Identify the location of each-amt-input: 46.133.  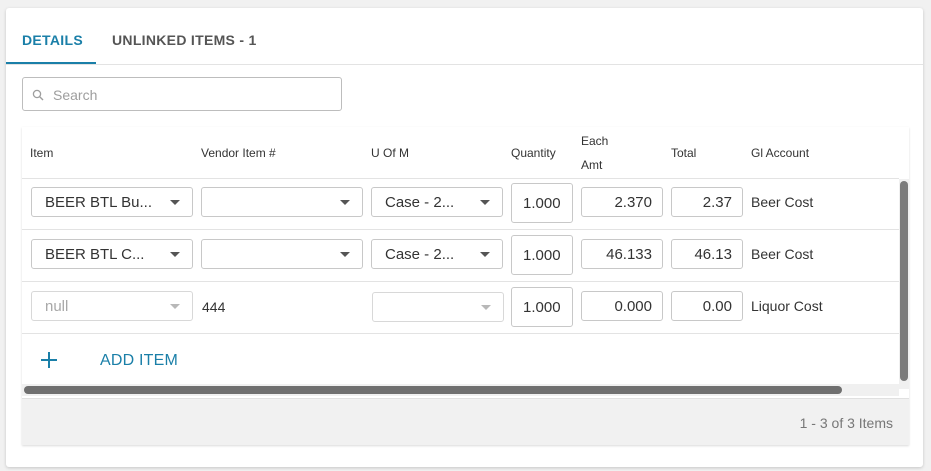
(622, 254).